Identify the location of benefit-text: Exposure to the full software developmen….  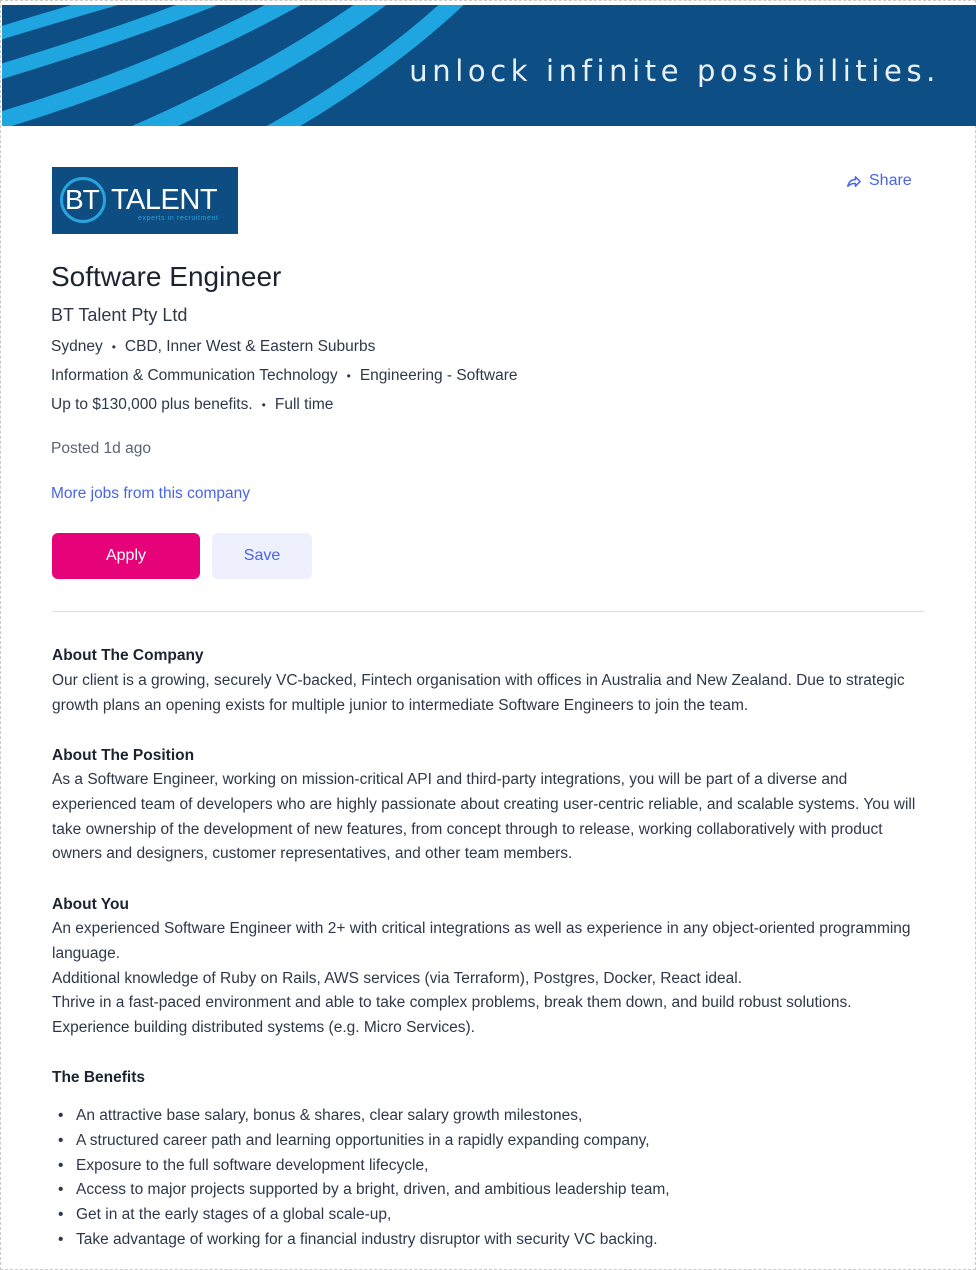
(252, 1165).